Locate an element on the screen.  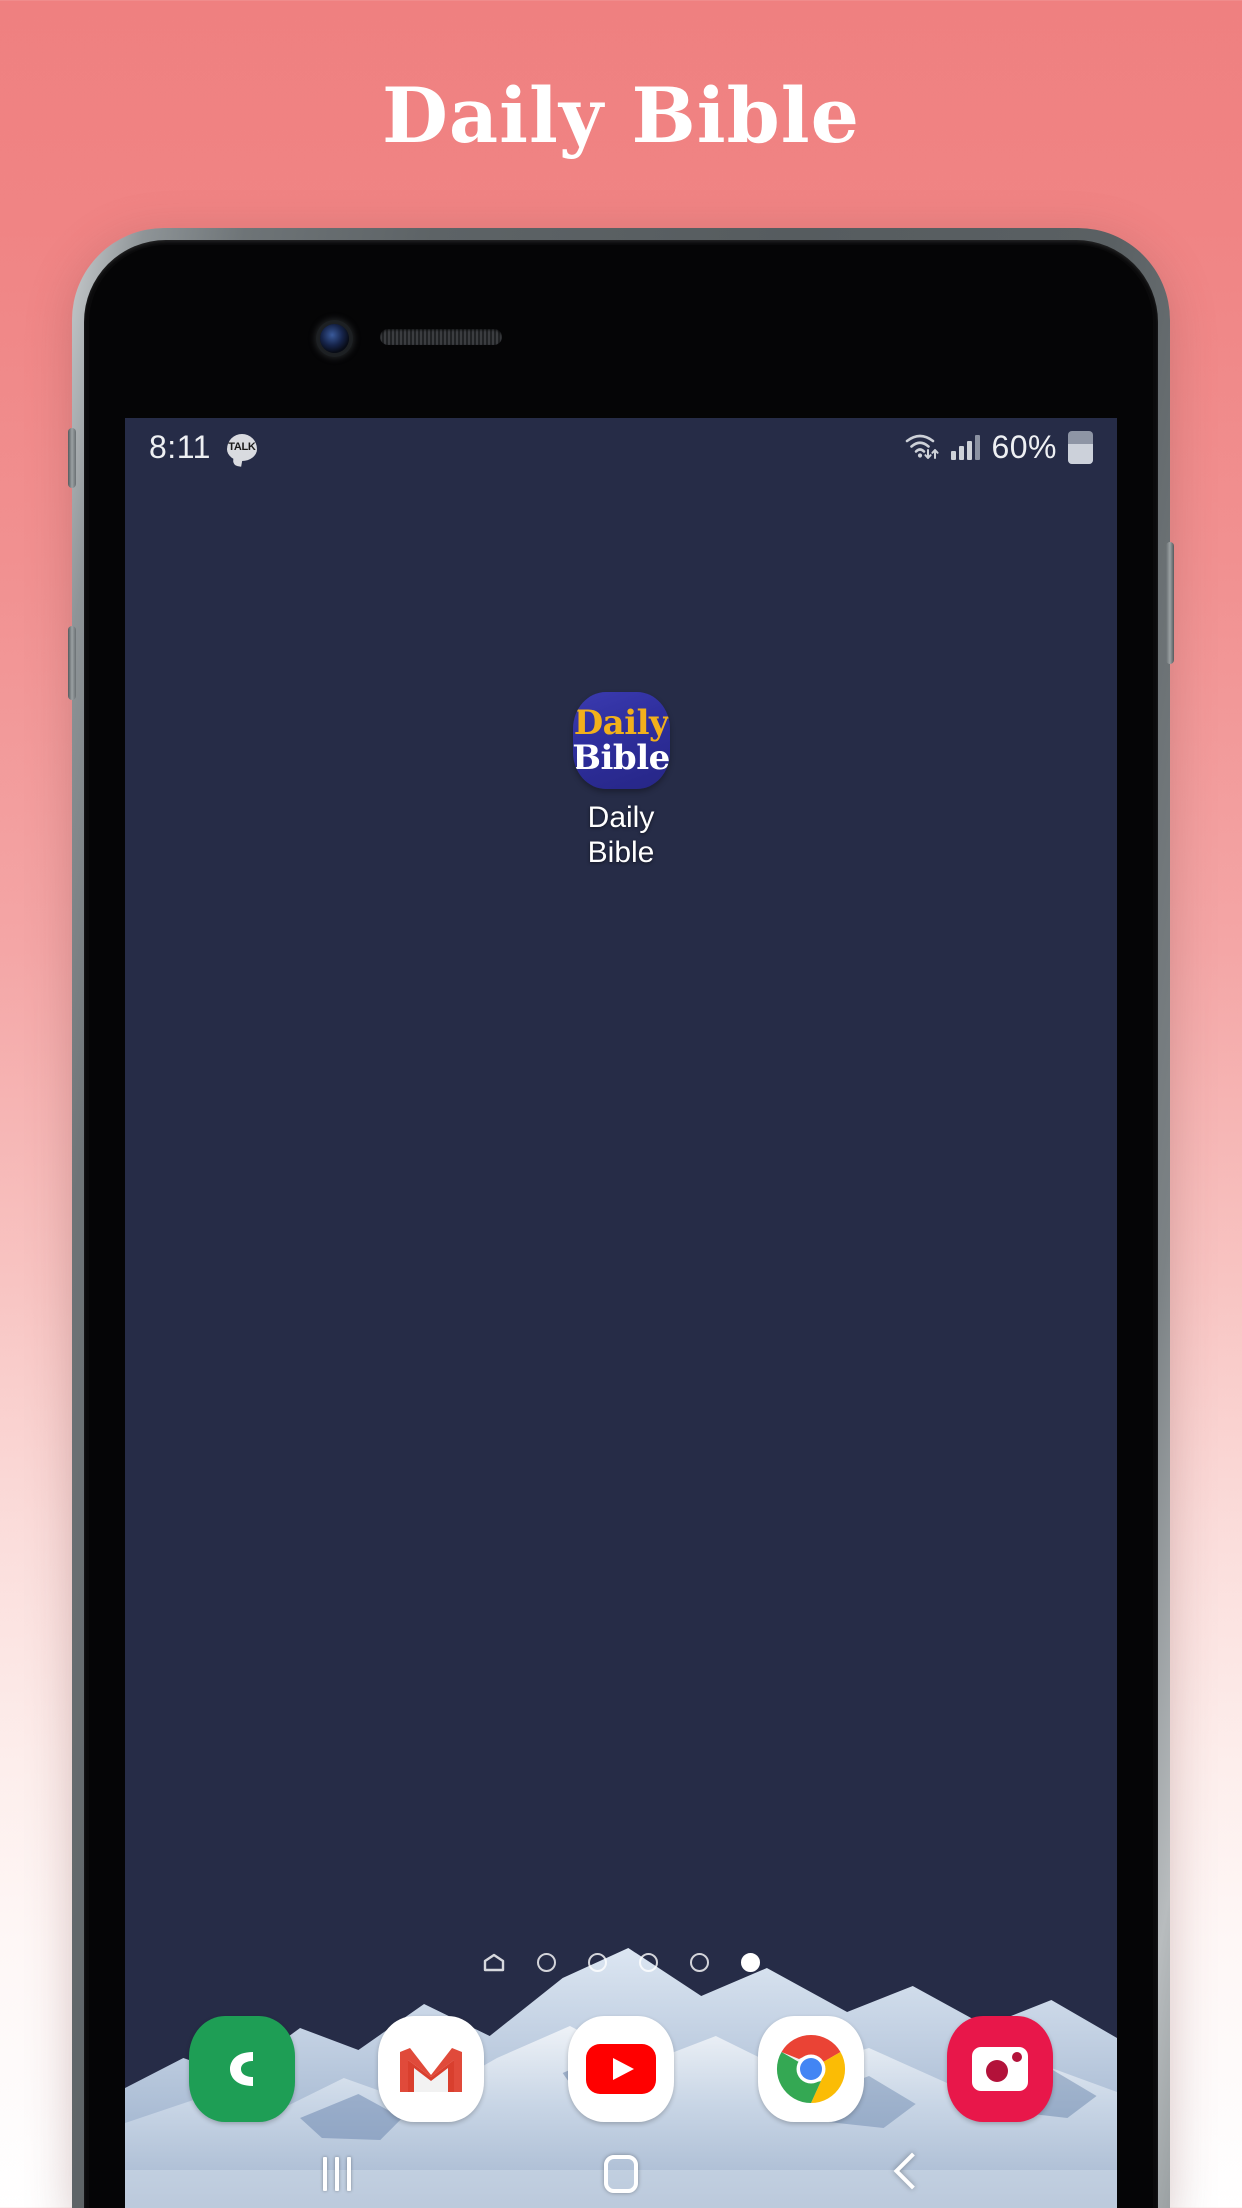
dock-item-phone is located at coordinates (241, 2069).